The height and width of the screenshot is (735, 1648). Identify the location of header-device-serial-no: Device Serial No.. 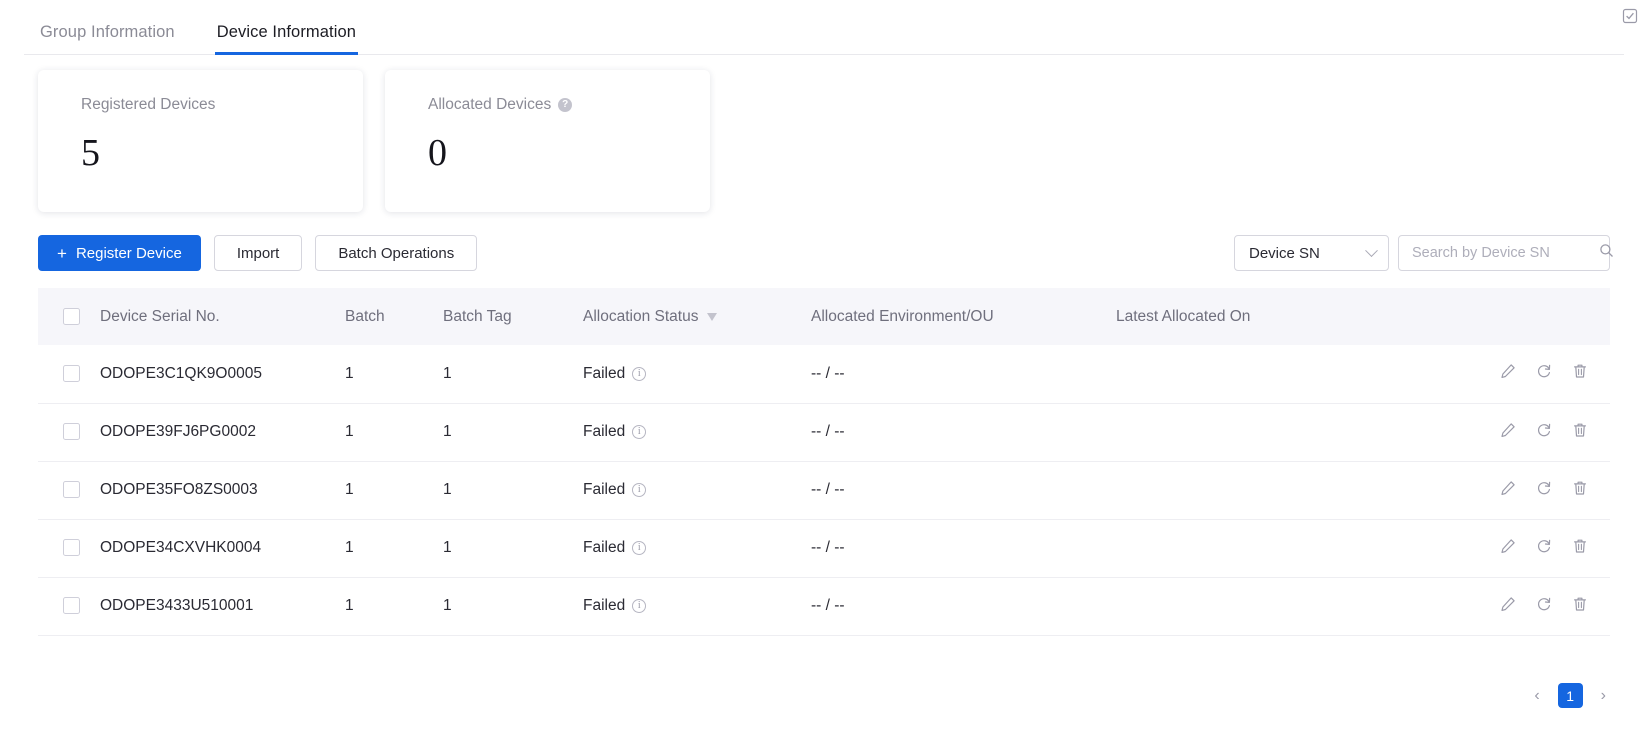
(222, 316).